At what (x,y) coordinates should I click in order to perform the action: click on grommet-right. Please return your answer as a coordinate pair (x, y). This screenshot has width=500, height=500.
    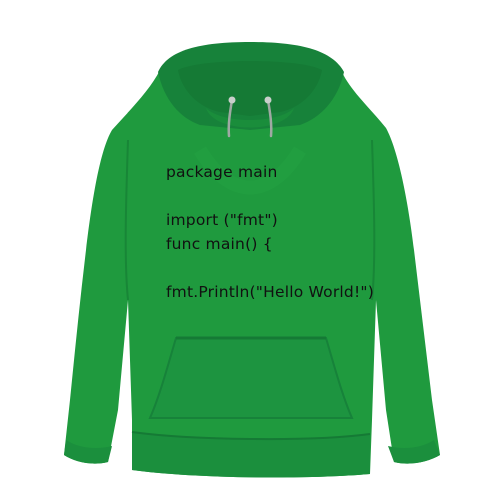
    Looking at the image, I should click on (268, 100).